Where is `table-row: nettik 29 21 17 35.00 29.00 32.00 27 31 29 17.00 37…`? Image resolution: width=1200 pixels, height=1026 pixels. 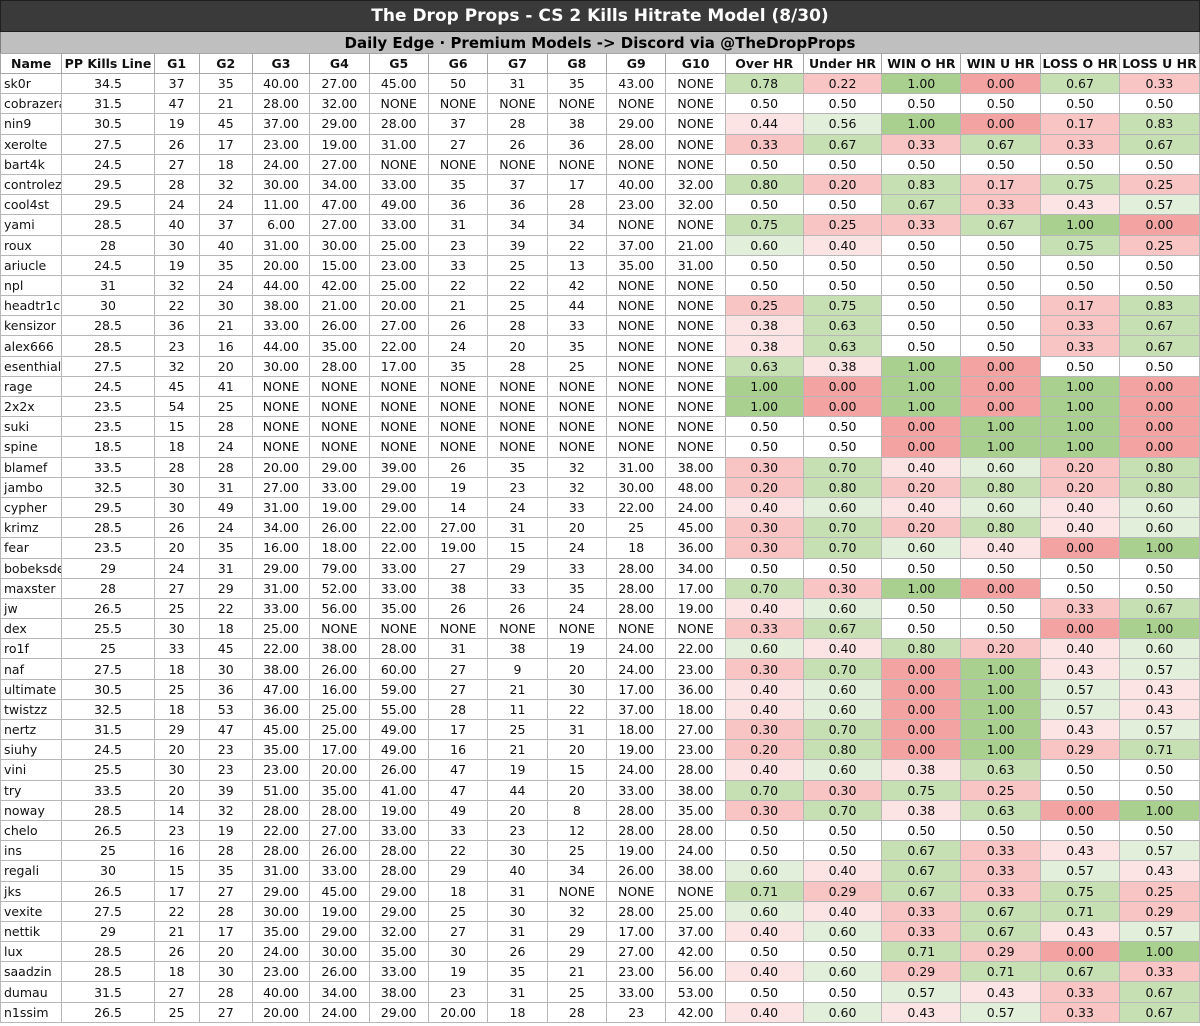
table-row: nettik 29 21 17 35.00 29.00 32.00 27 31 29 17.00 37… is located at coordinates (600, 931).